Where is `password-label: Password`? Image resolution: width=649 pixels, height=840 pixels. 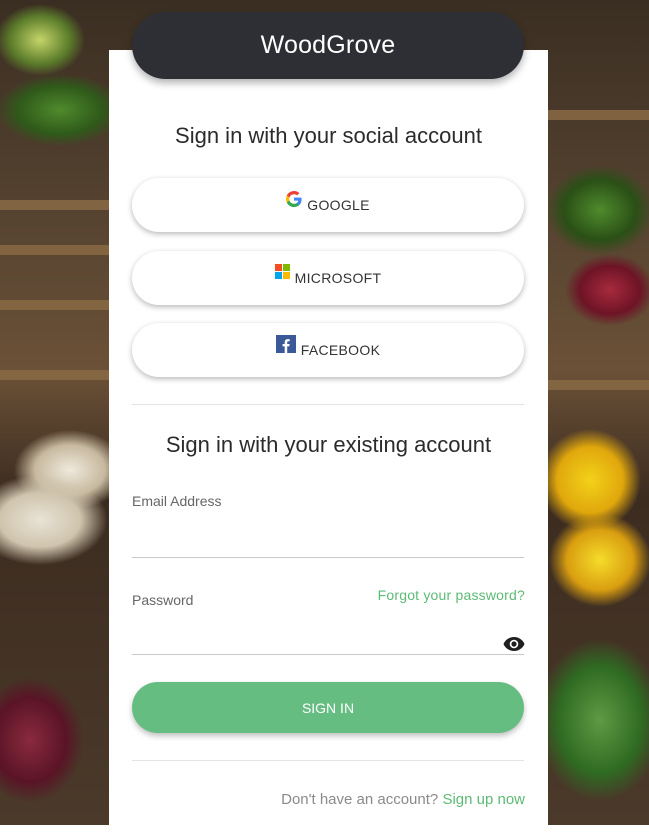 password-label: Password is located at coordinates (163, 600).